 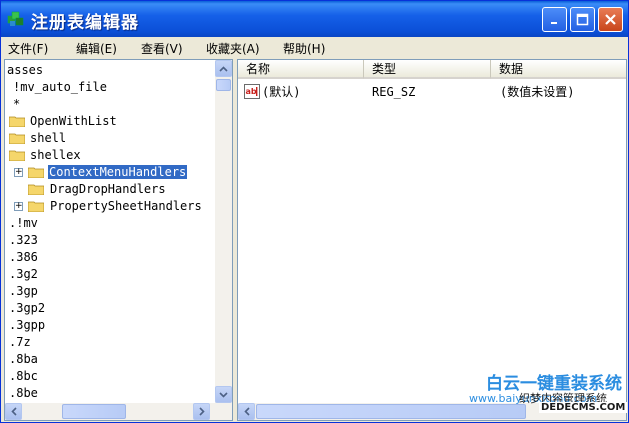 I want to click on tree-item-label: OpenWithList, so click(x=73, y=121).